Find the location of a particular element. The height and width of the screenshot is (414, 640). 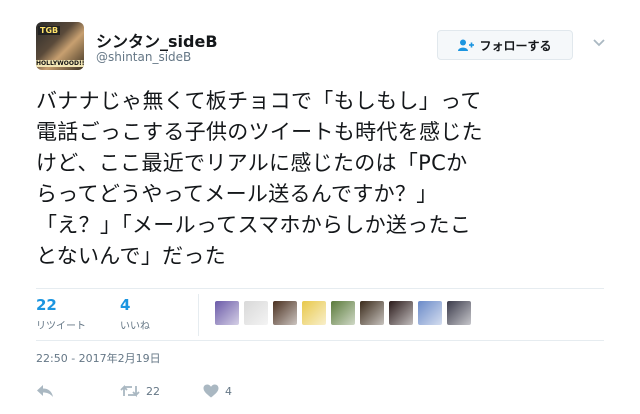

avatar-text-top: TGB is located at coordinates (49, 30).